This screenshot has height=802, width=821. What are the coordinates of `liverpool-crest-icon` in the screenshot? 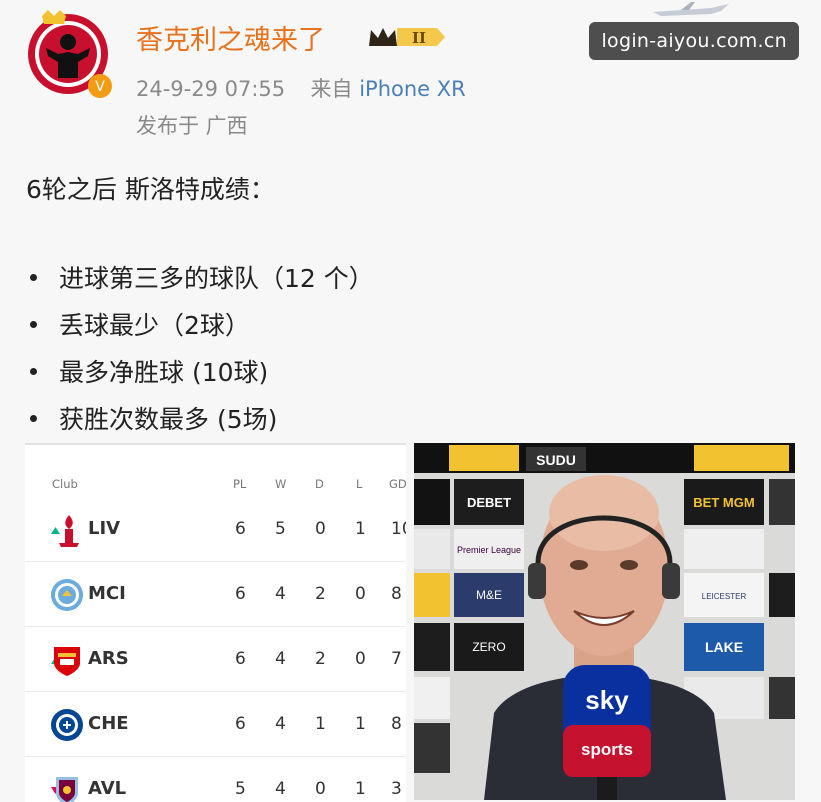 It's located at (69, 531).